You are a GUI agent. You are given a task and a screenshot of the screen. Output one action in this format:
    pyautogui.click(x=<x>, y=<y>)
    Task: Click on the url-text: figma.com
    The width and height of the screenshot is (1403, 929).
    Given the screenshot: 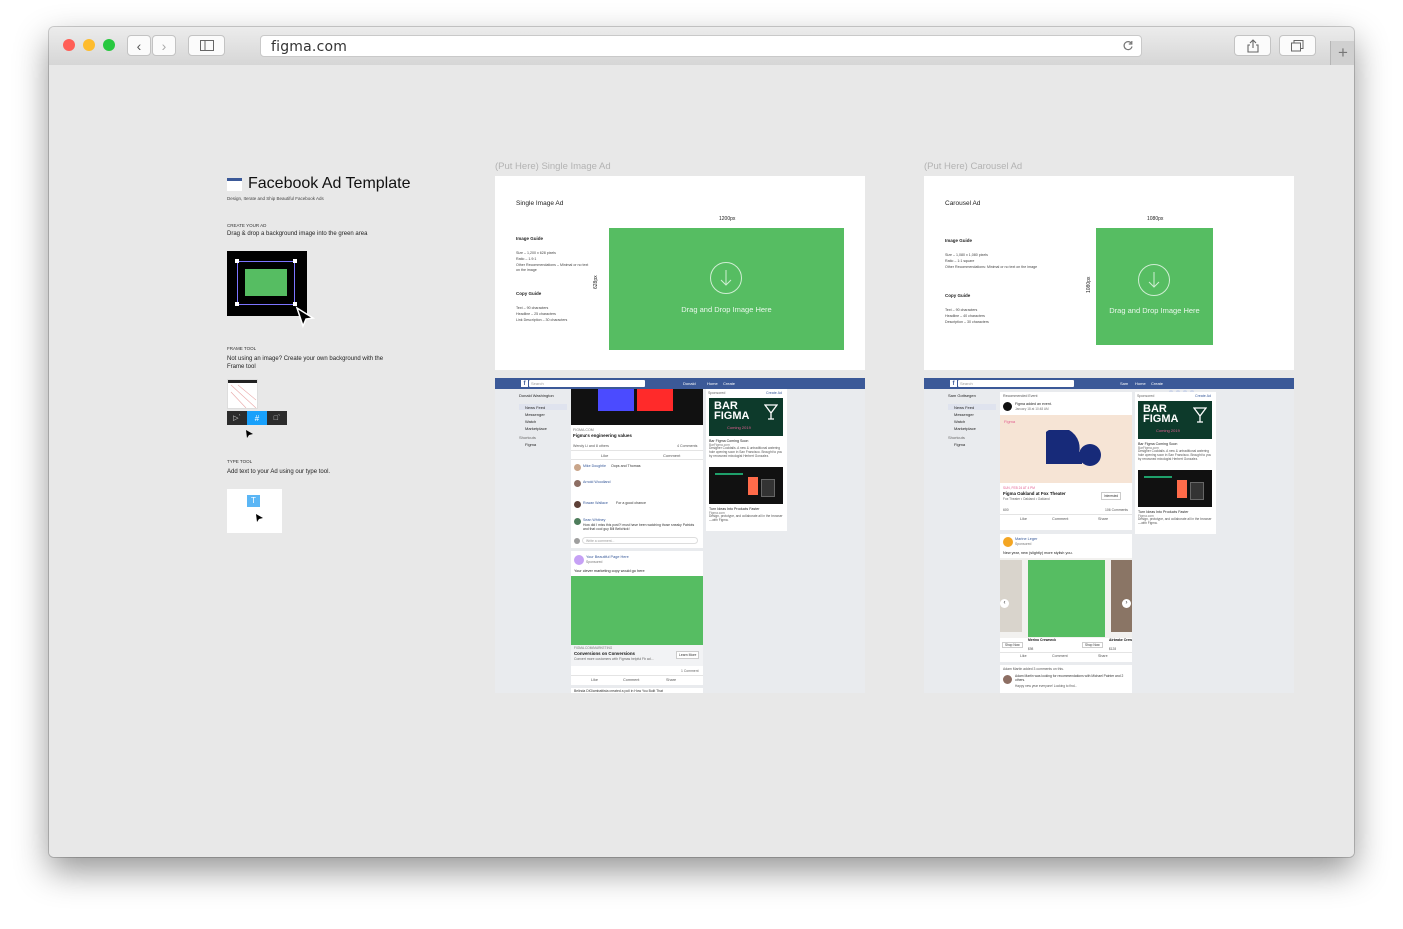 What is the action you would take?
    pyautogui.click(x=309, y=47)
    